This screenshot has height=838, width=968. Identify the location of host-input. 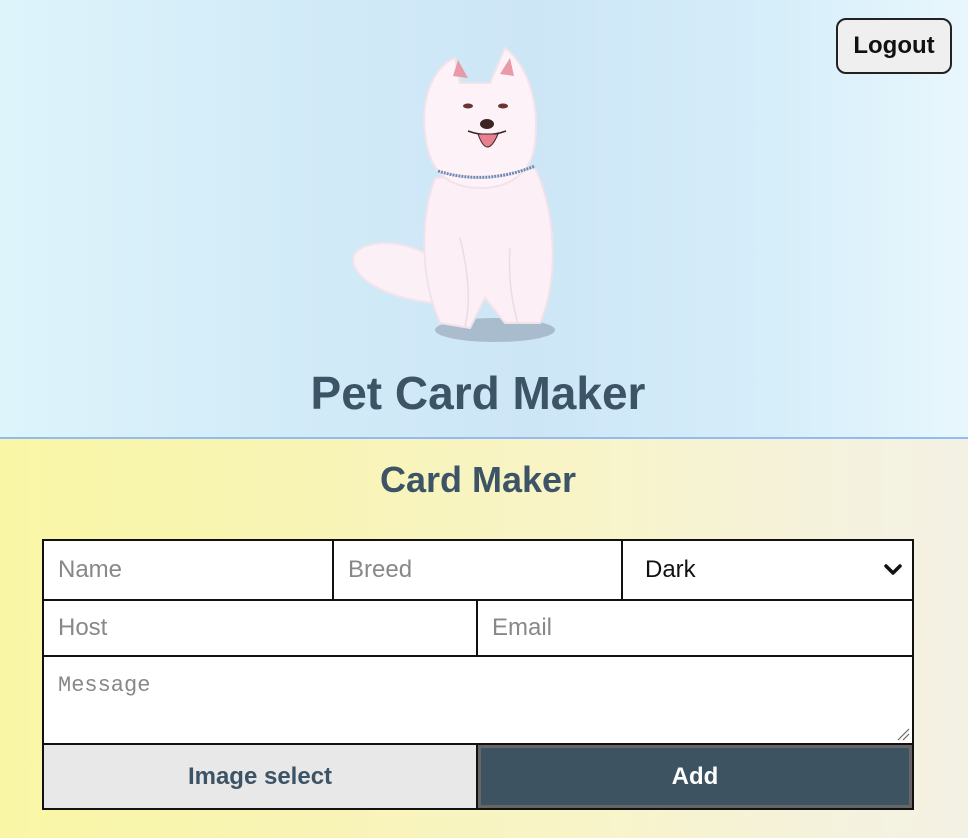
(260, 628).